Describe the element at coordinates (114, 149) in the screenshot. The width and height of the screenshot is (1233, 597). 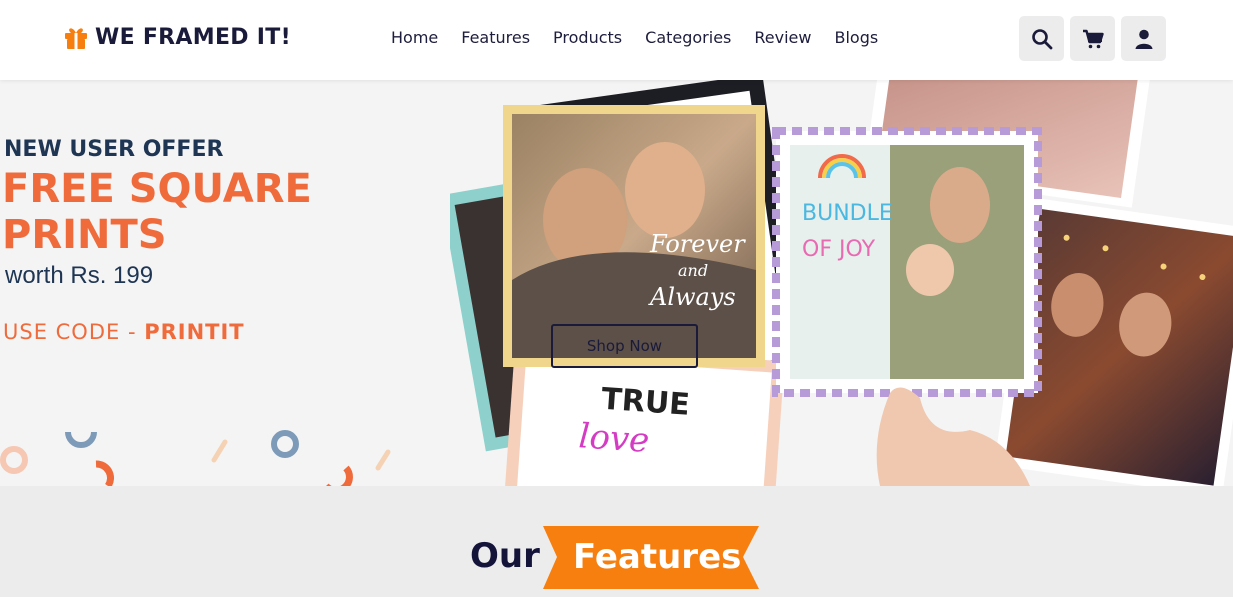
I see `offer-label: NEW USER OFFER` at that location.